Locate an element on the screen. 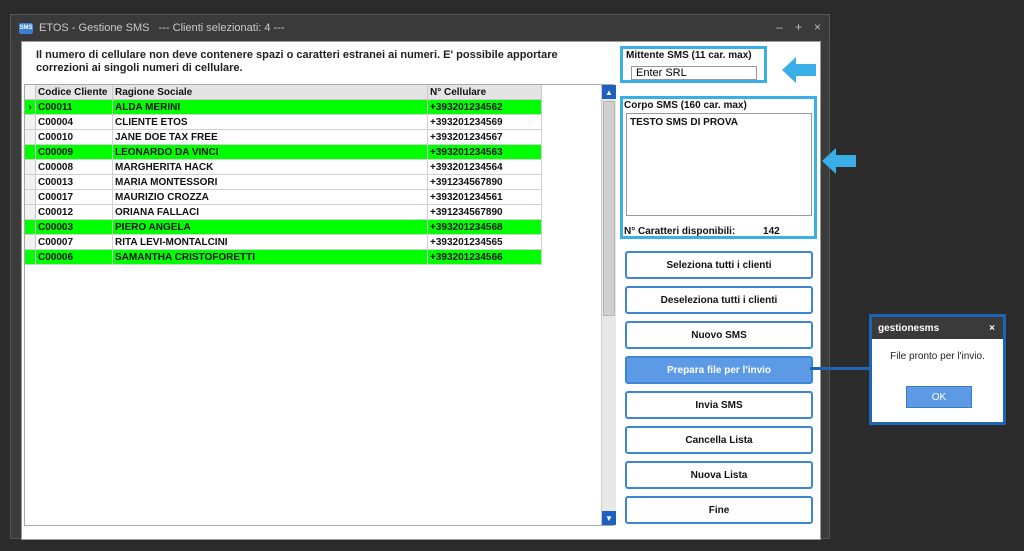  scroll-up-icon: ▲ is located at coordinates (609, 92).